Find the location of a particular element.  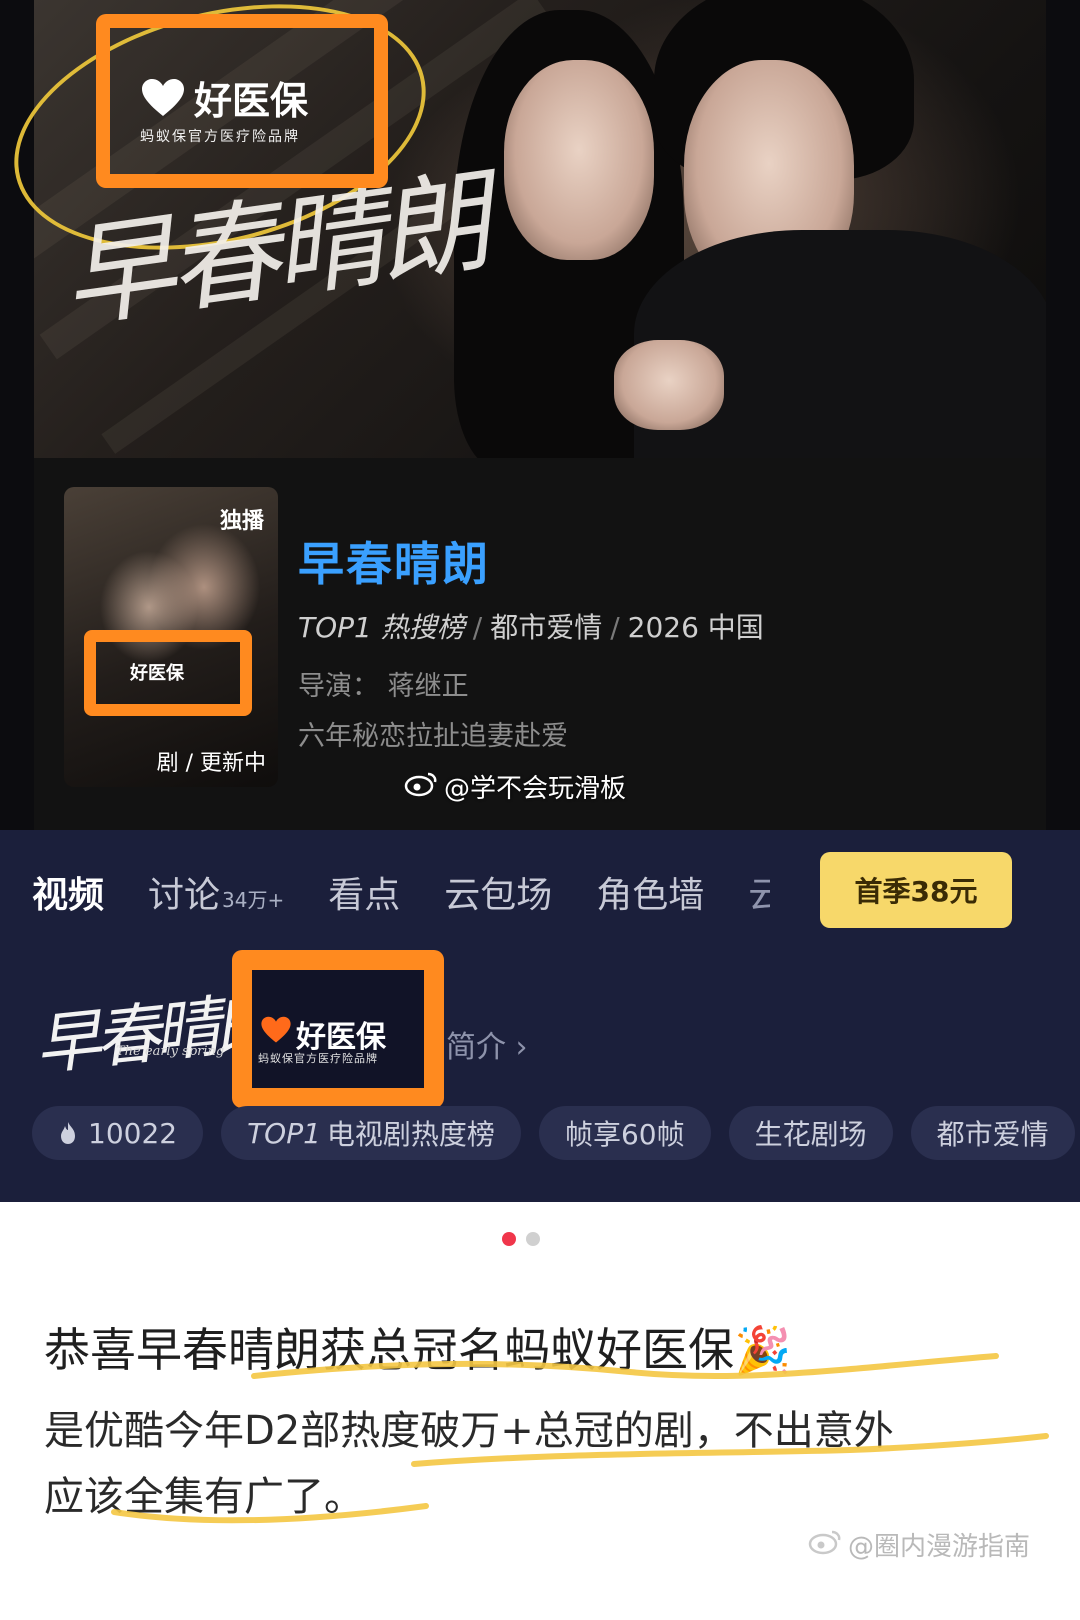

poster-sponsor-logo: 好医保 is located at coordinates (157, 673).